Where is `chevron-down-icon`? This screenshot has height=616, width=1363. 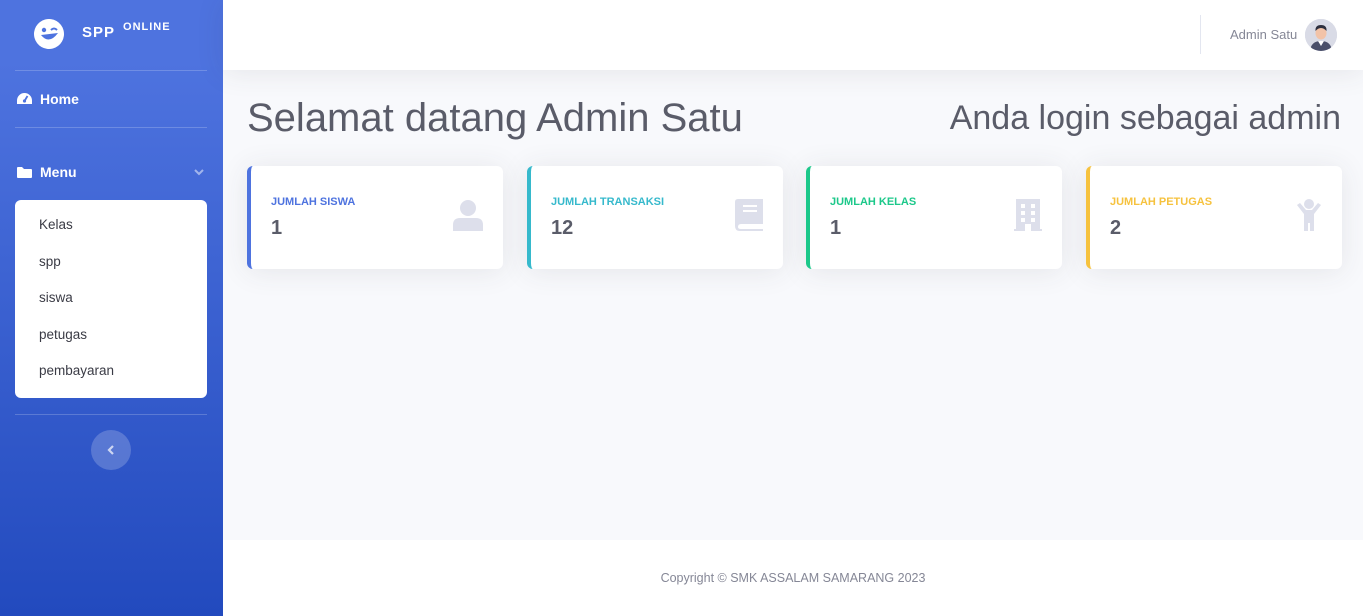
chevron-down-icon is located at coordinates (199, 172).